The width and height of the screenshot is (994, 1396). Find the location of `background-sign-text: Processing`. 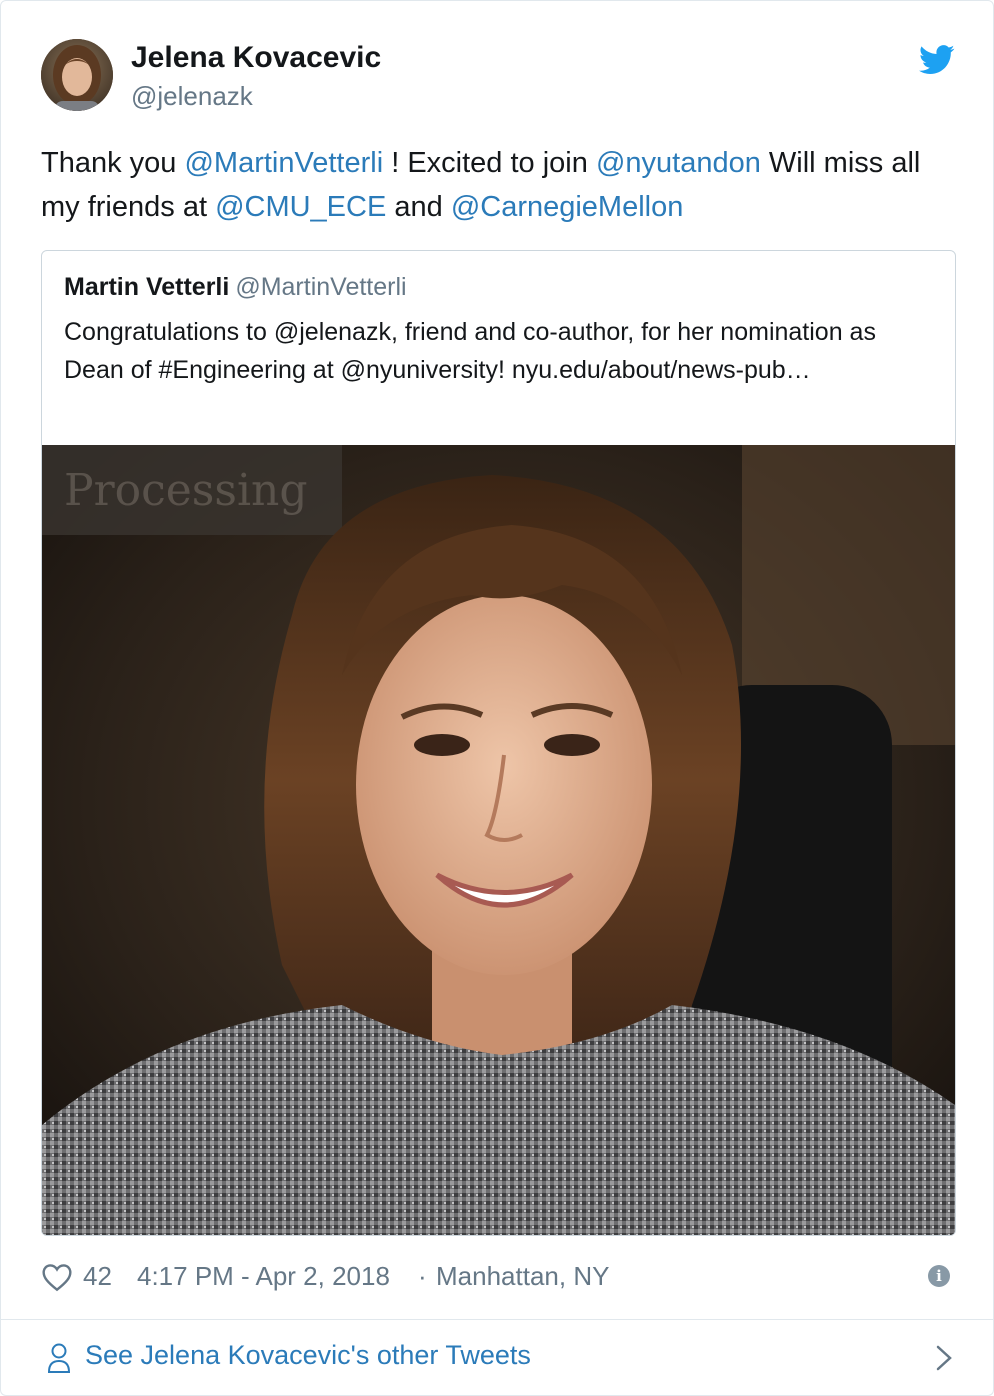

background-sign-text: Processing is located at coordinates (186, 490).